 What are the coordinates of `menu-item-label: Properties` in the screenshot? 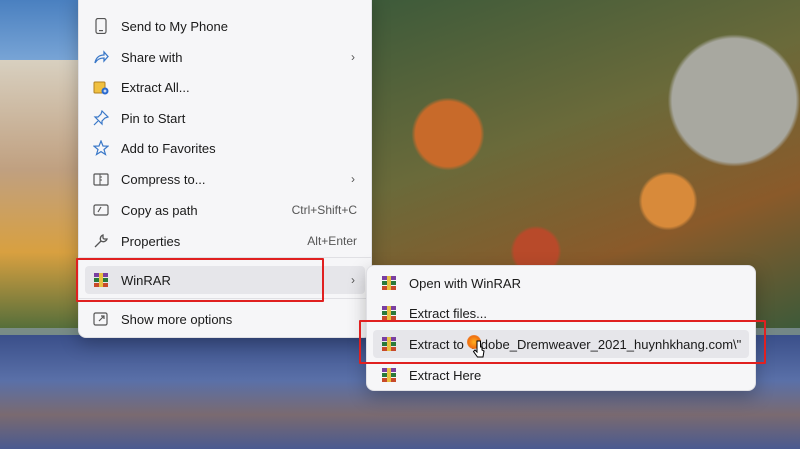 It's located at (151, 241).